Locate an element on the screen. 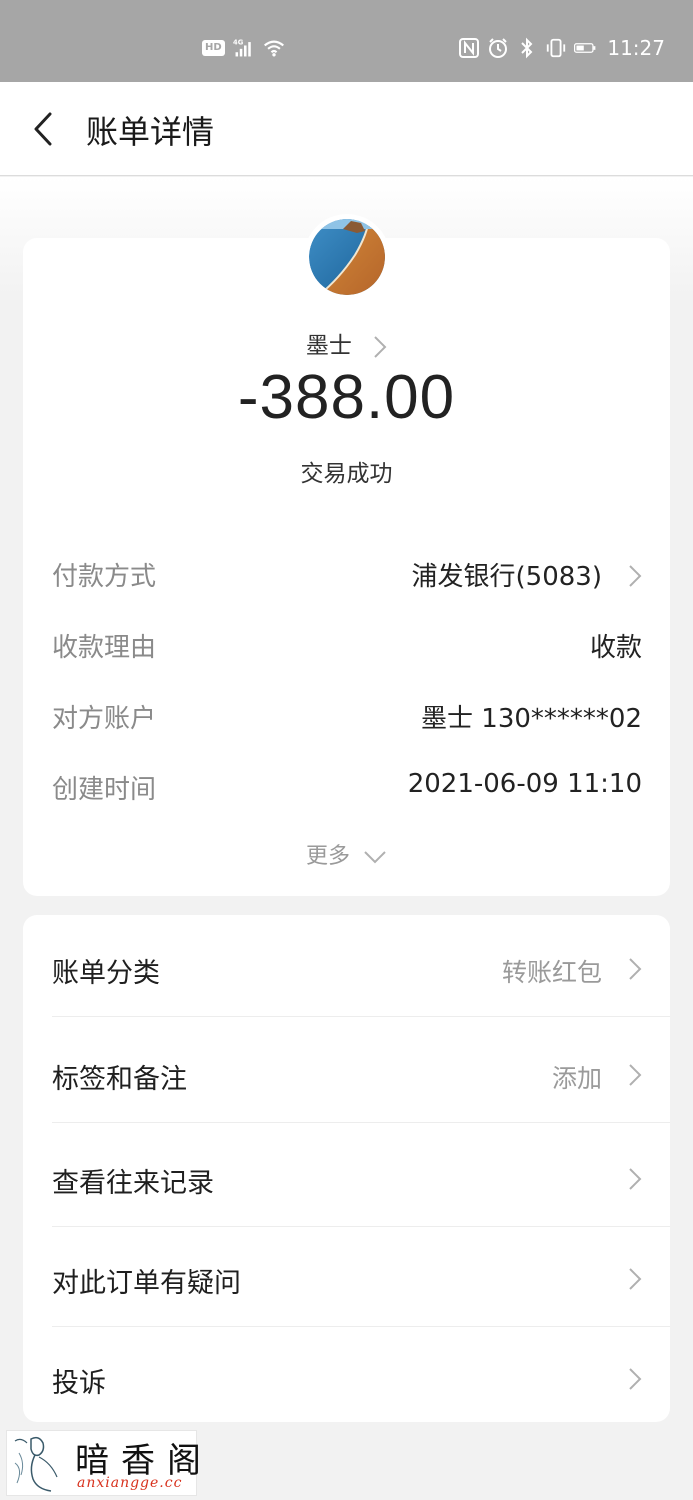 The image size is (693, 1500). nfc-icon is located at coordinates (469, 48).